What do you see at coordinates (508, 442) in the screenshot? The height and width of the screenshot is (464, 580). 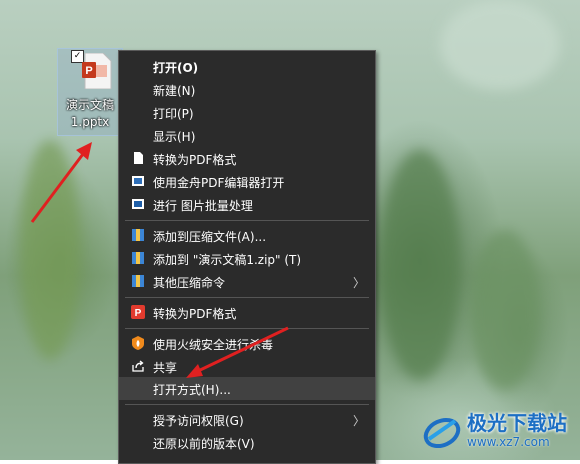 I see `watermark-url: www.xz7.com` at bounding box center [508, 442].